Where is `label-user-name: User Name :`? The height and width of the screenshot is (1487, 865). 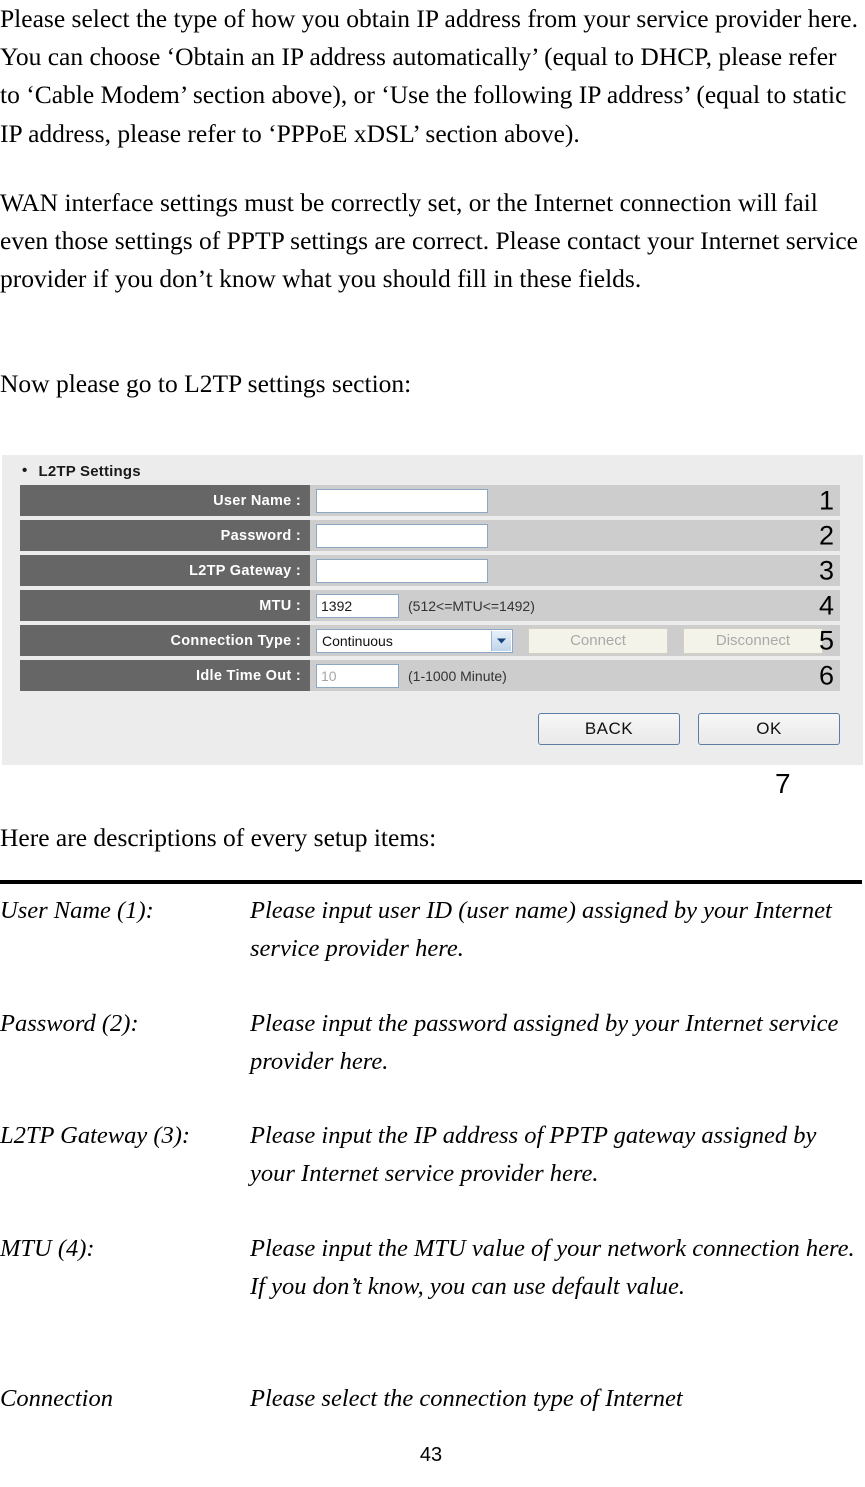
label-user-name: User Name : is located at coordinates (165, 500).